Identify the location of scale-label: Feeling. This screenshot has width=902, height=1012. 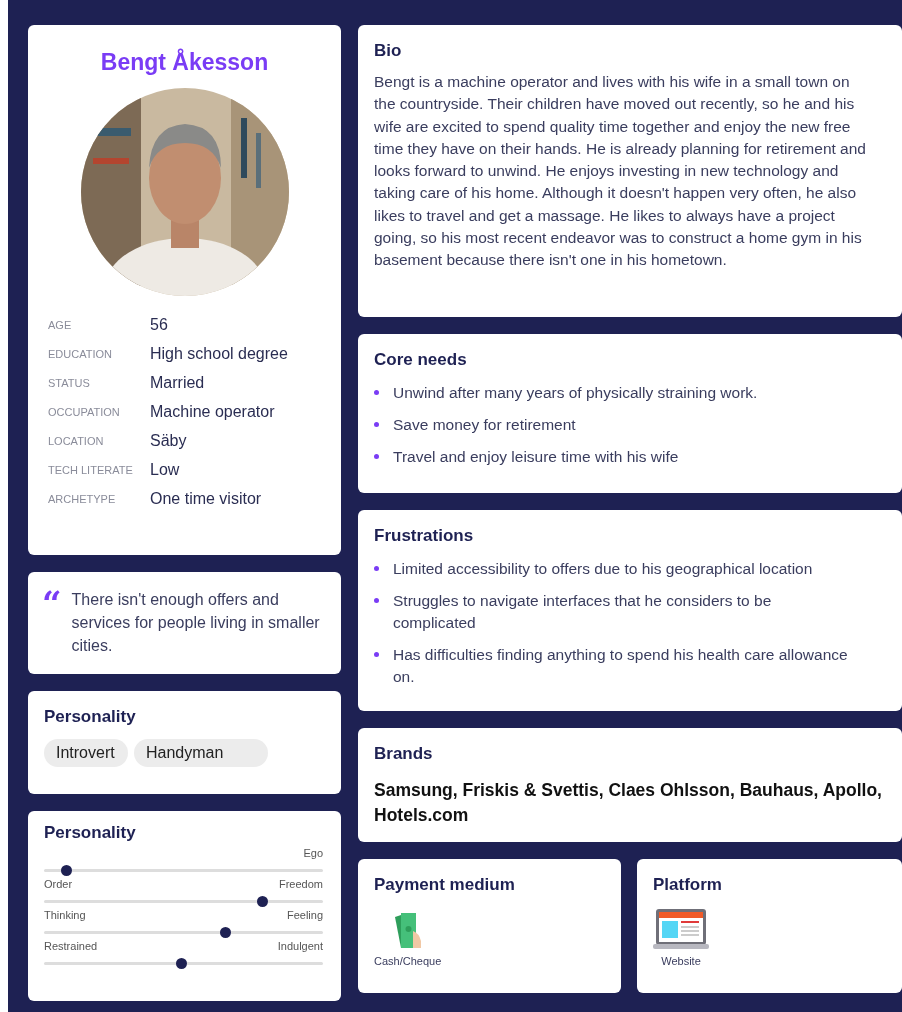
(304, 916).